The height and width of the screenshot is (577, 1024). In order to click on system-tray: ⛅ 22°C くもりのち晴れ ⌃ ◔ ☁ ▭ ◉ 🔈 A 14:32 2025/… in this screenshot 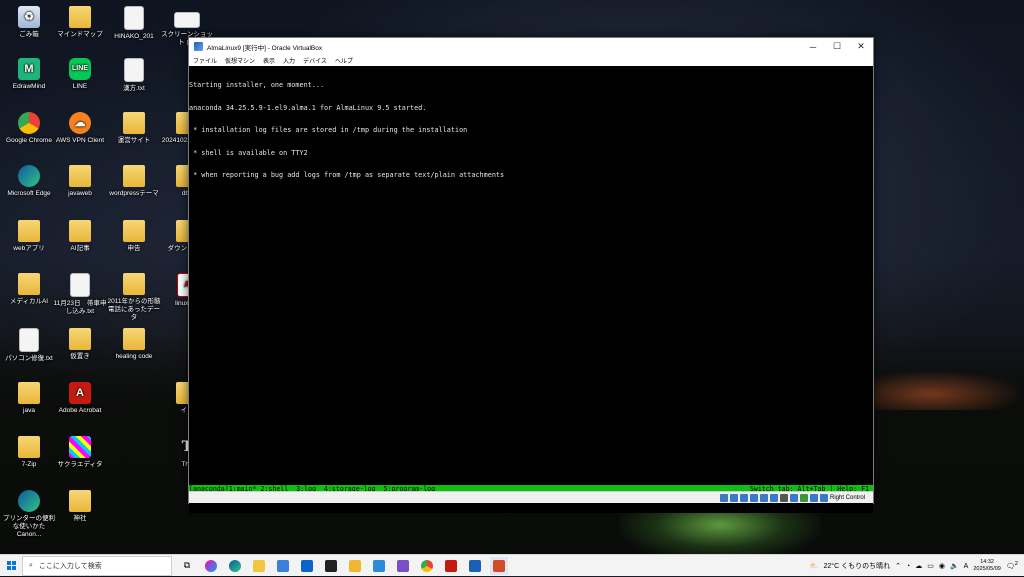, I will do `click(917, 566)`.